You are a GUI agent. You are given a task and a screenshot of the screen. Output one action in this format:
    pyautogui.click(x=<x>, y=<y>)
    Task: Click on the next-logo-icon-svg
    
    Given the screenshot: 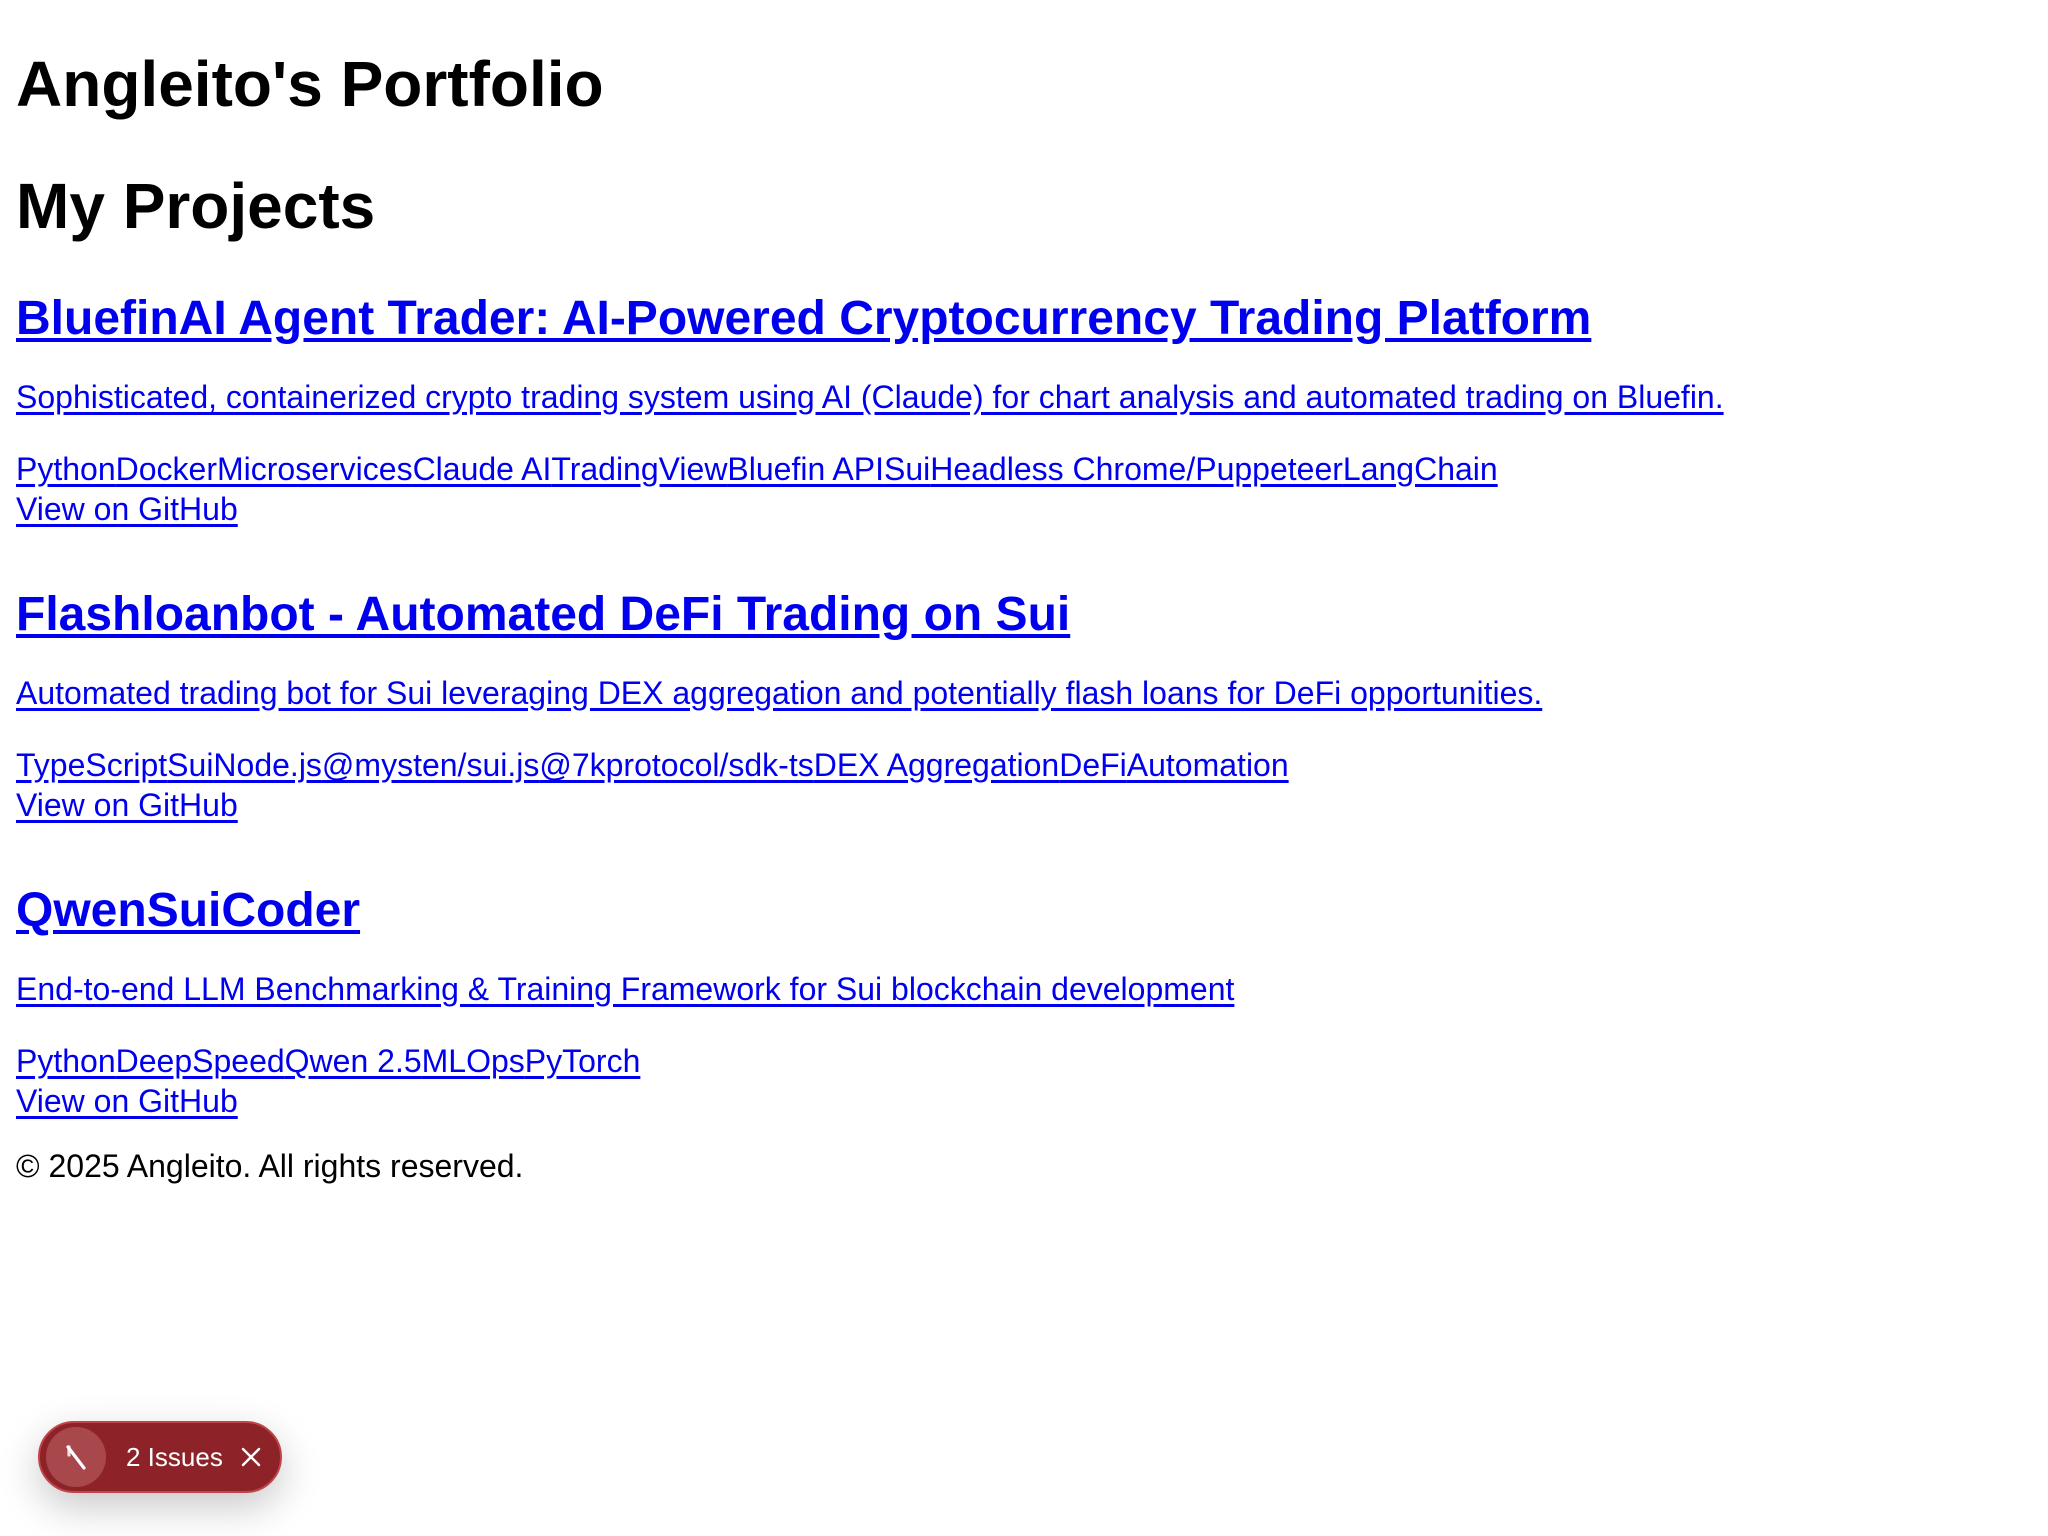 What is the action you would take?
    pyautogui.click(x=76, y=1457)
    